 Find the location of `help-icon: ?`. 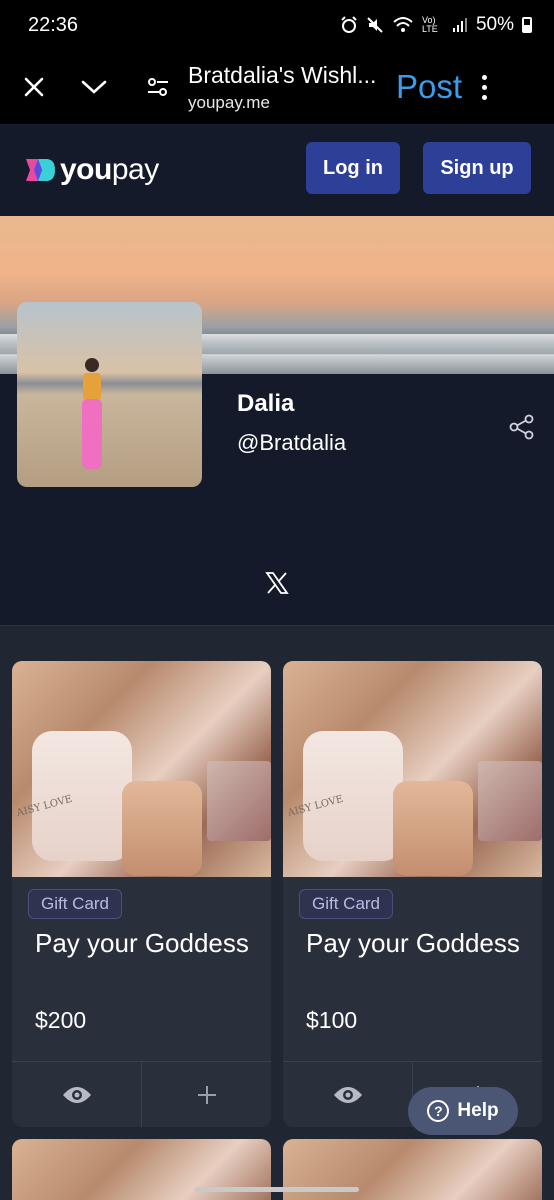

help-icon: ? is located at coordinates (438, 1111).